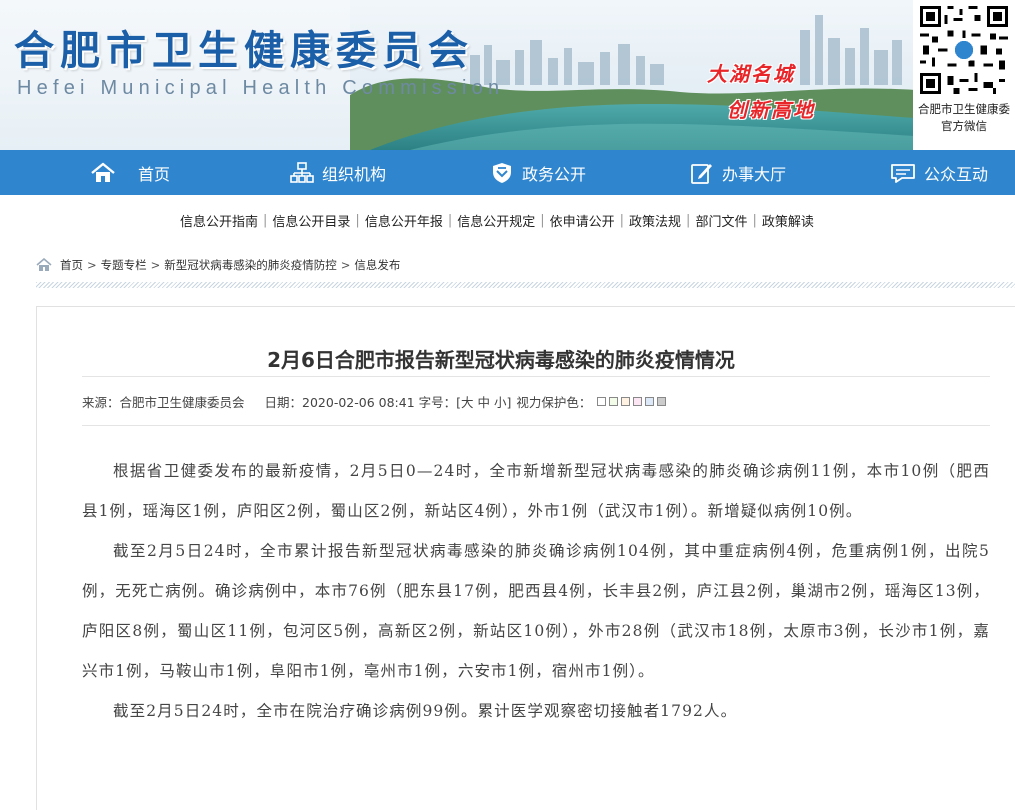  I want to click on nav-item-service-hall: 办事大厅, so click(738, 172).